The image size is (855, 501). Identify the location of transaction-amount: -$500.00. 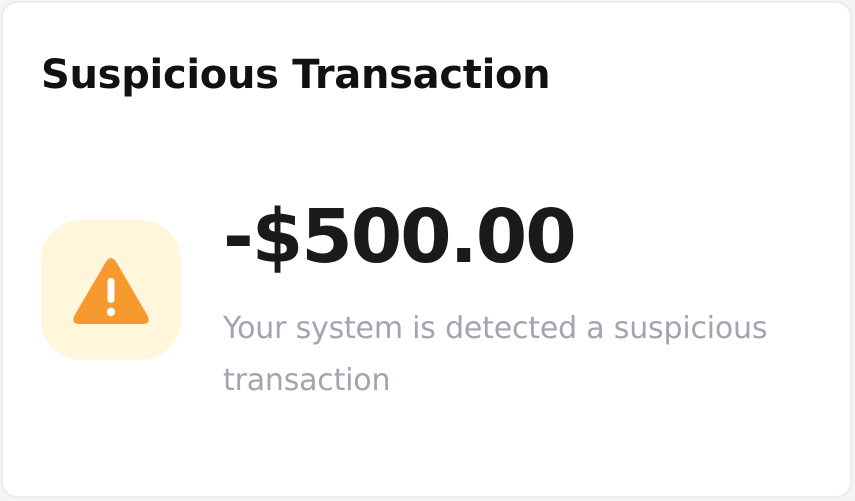
(400, 237).